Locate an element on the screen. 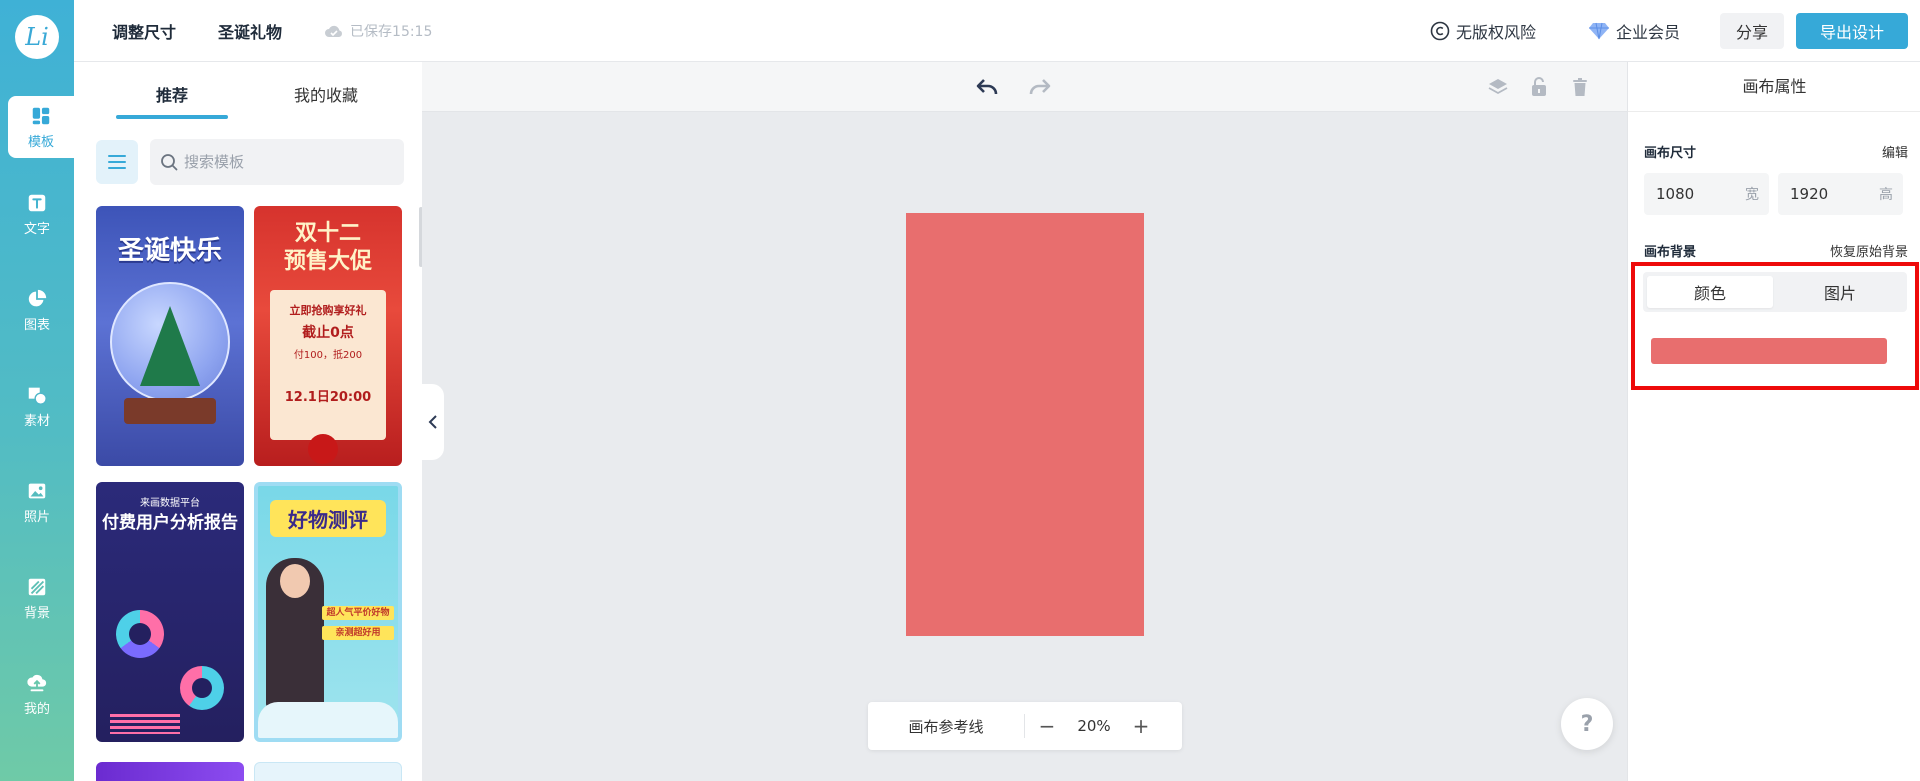 This screenshot has height=781, width=1920. rail-label-mine: 我的 is located at coordinates (36, 709).